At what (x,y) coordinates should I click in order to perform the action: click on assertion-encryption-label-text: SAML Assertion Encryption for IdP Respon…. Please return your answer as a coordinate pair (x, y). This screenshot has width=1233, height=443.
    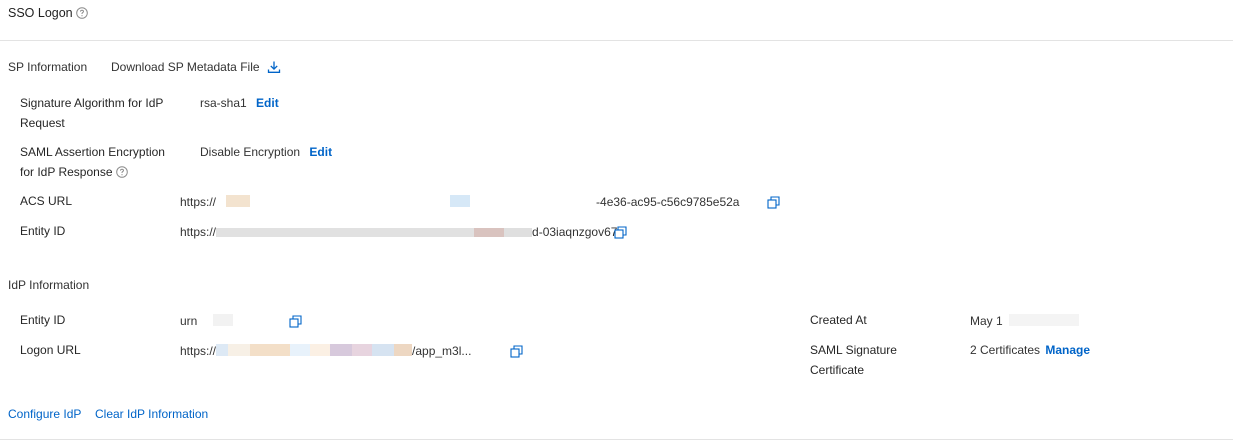
    Looking at the image, I should click on (92, 162).